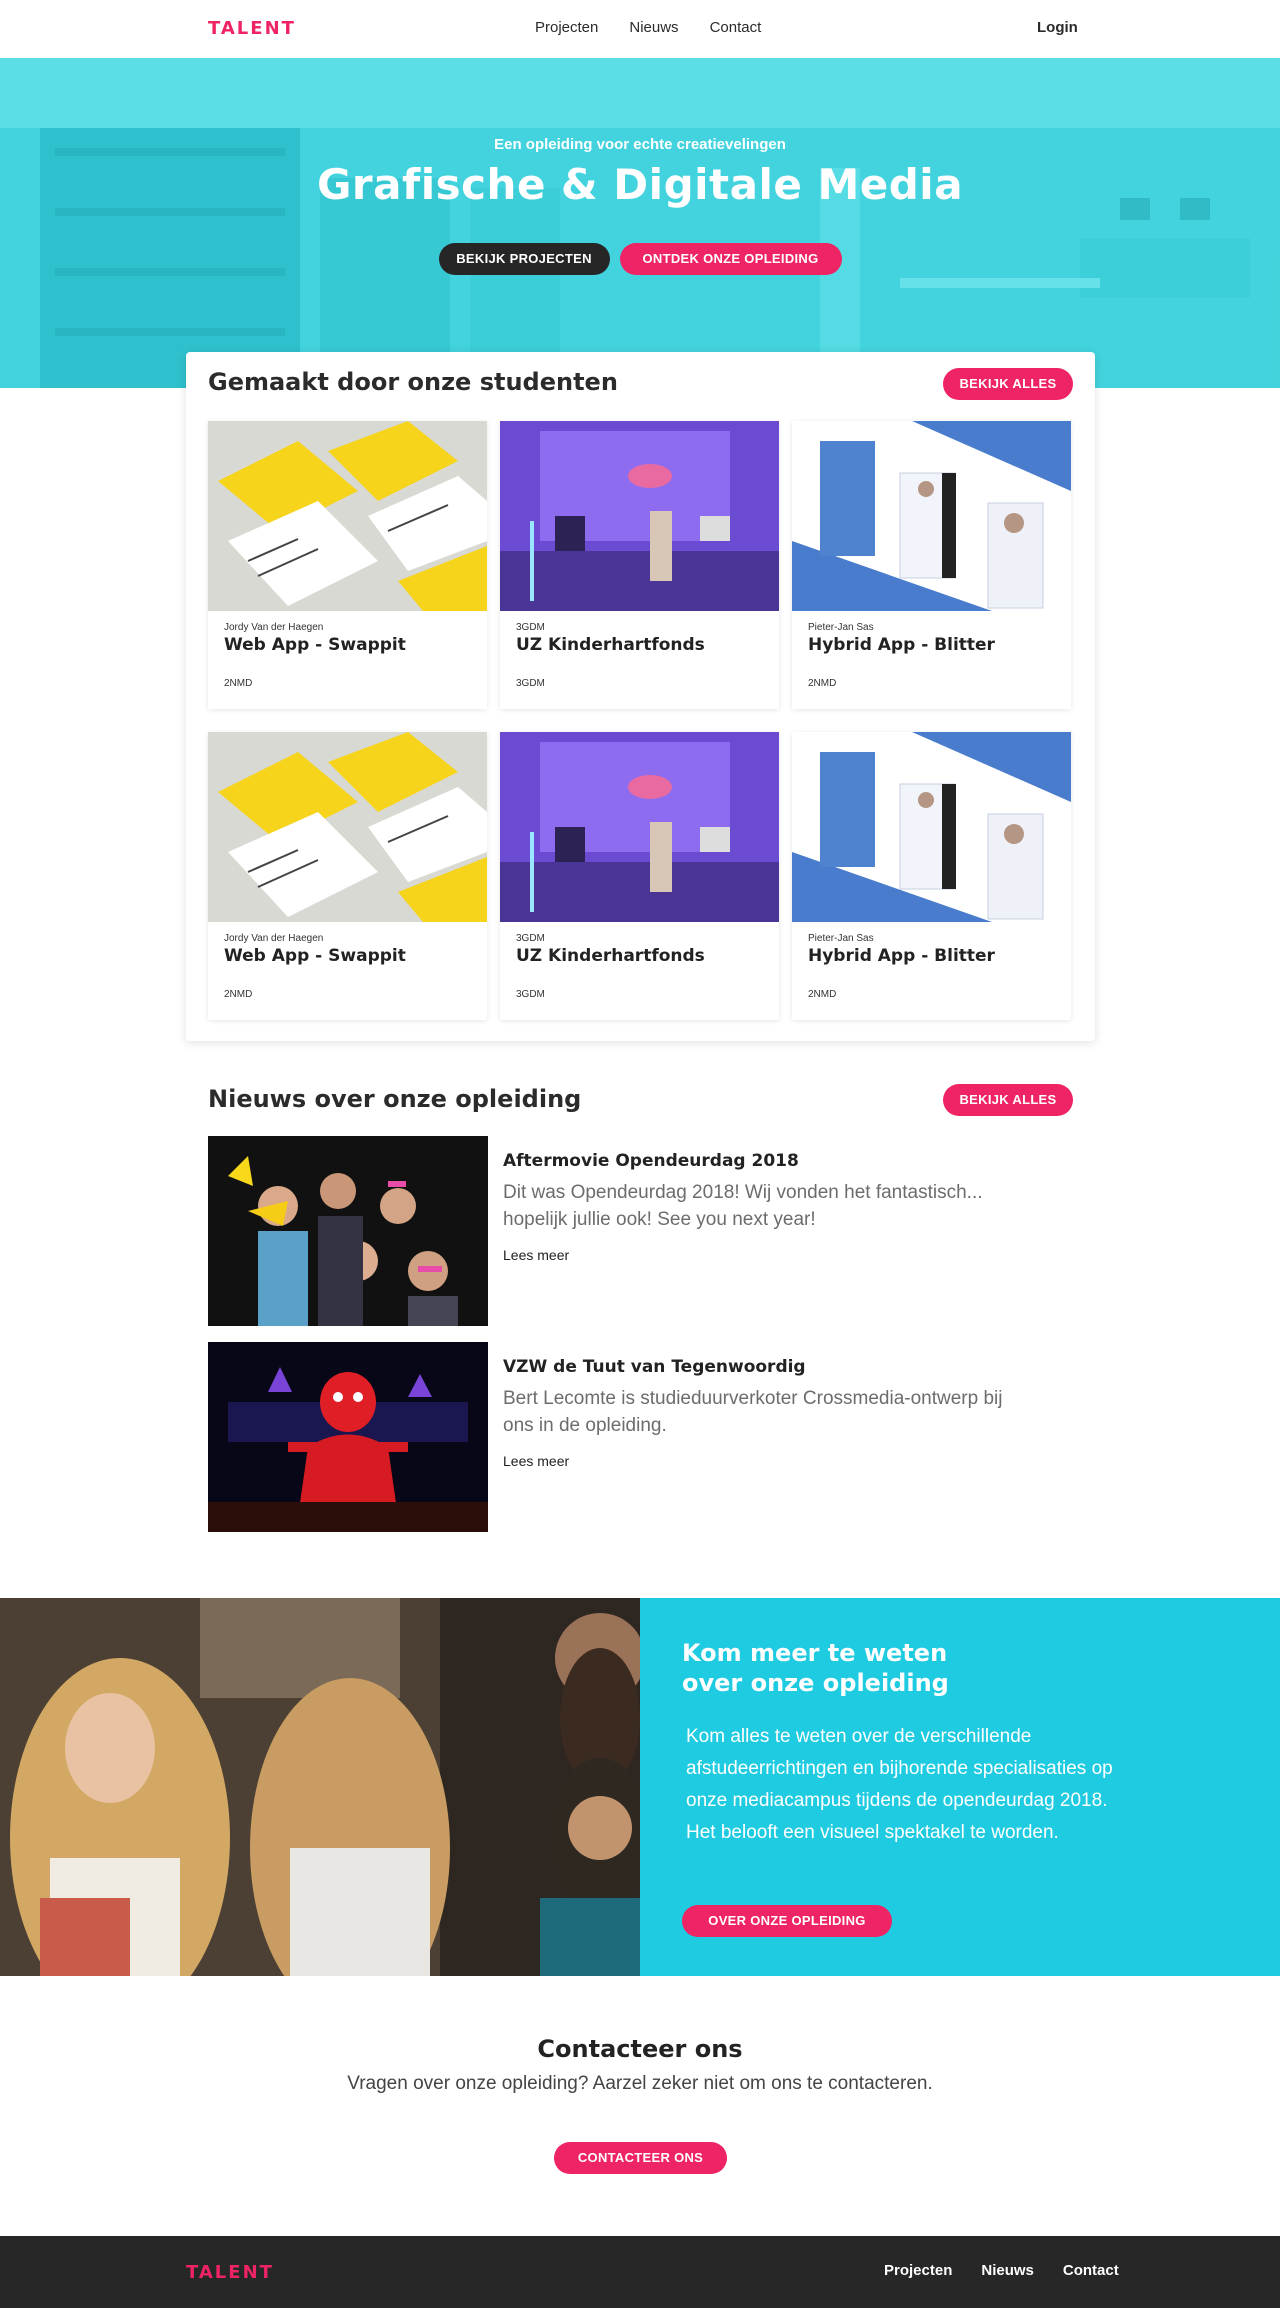 The width and height of the screenshot is (1280, 2308). Describe the element at coordinates (230, 2272) in the screenshot. I see `footer-logo: TALENT` at that location.